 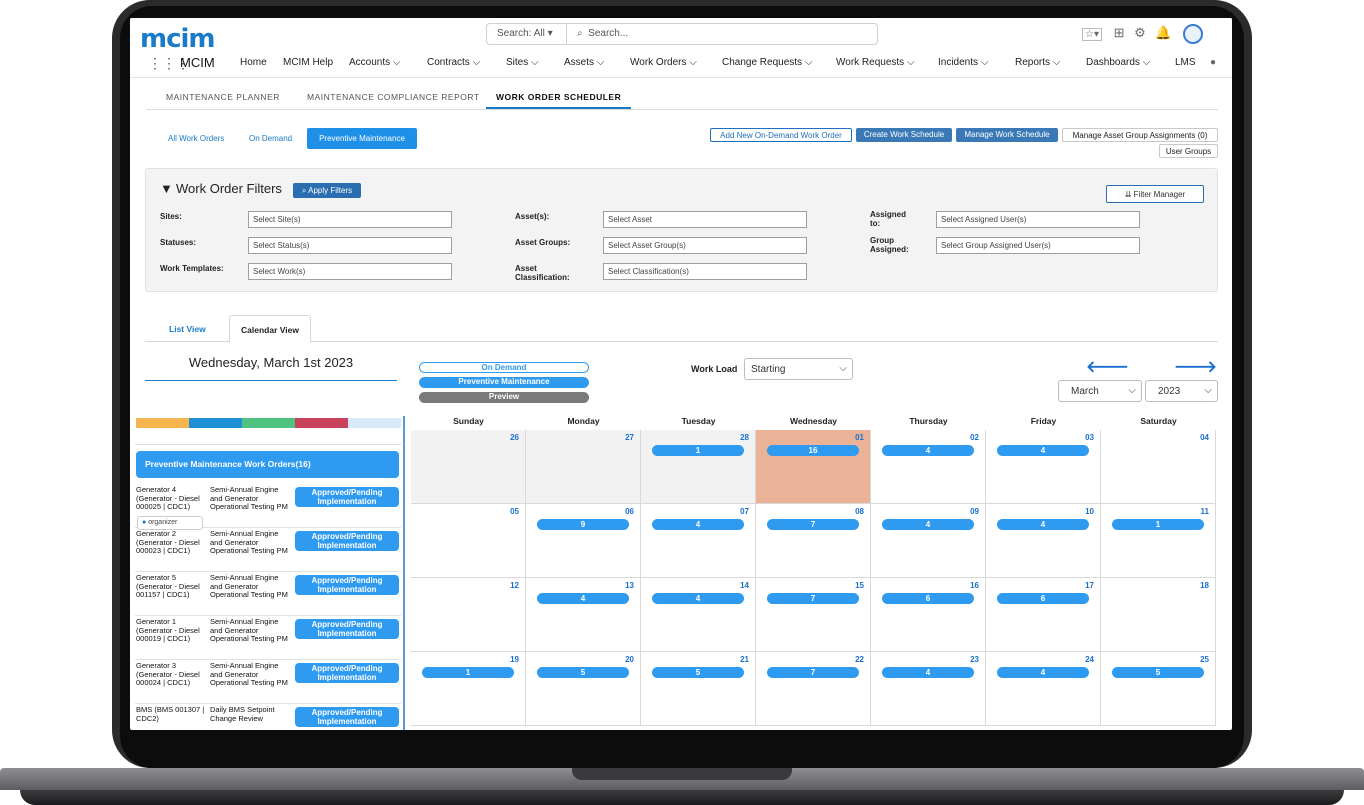 What do you see at coordinates (223, 97) in the screenshot?
I see `tab-maintenance-planner: MAINTENANCE PLANNER` at bounding box center [223, 97].